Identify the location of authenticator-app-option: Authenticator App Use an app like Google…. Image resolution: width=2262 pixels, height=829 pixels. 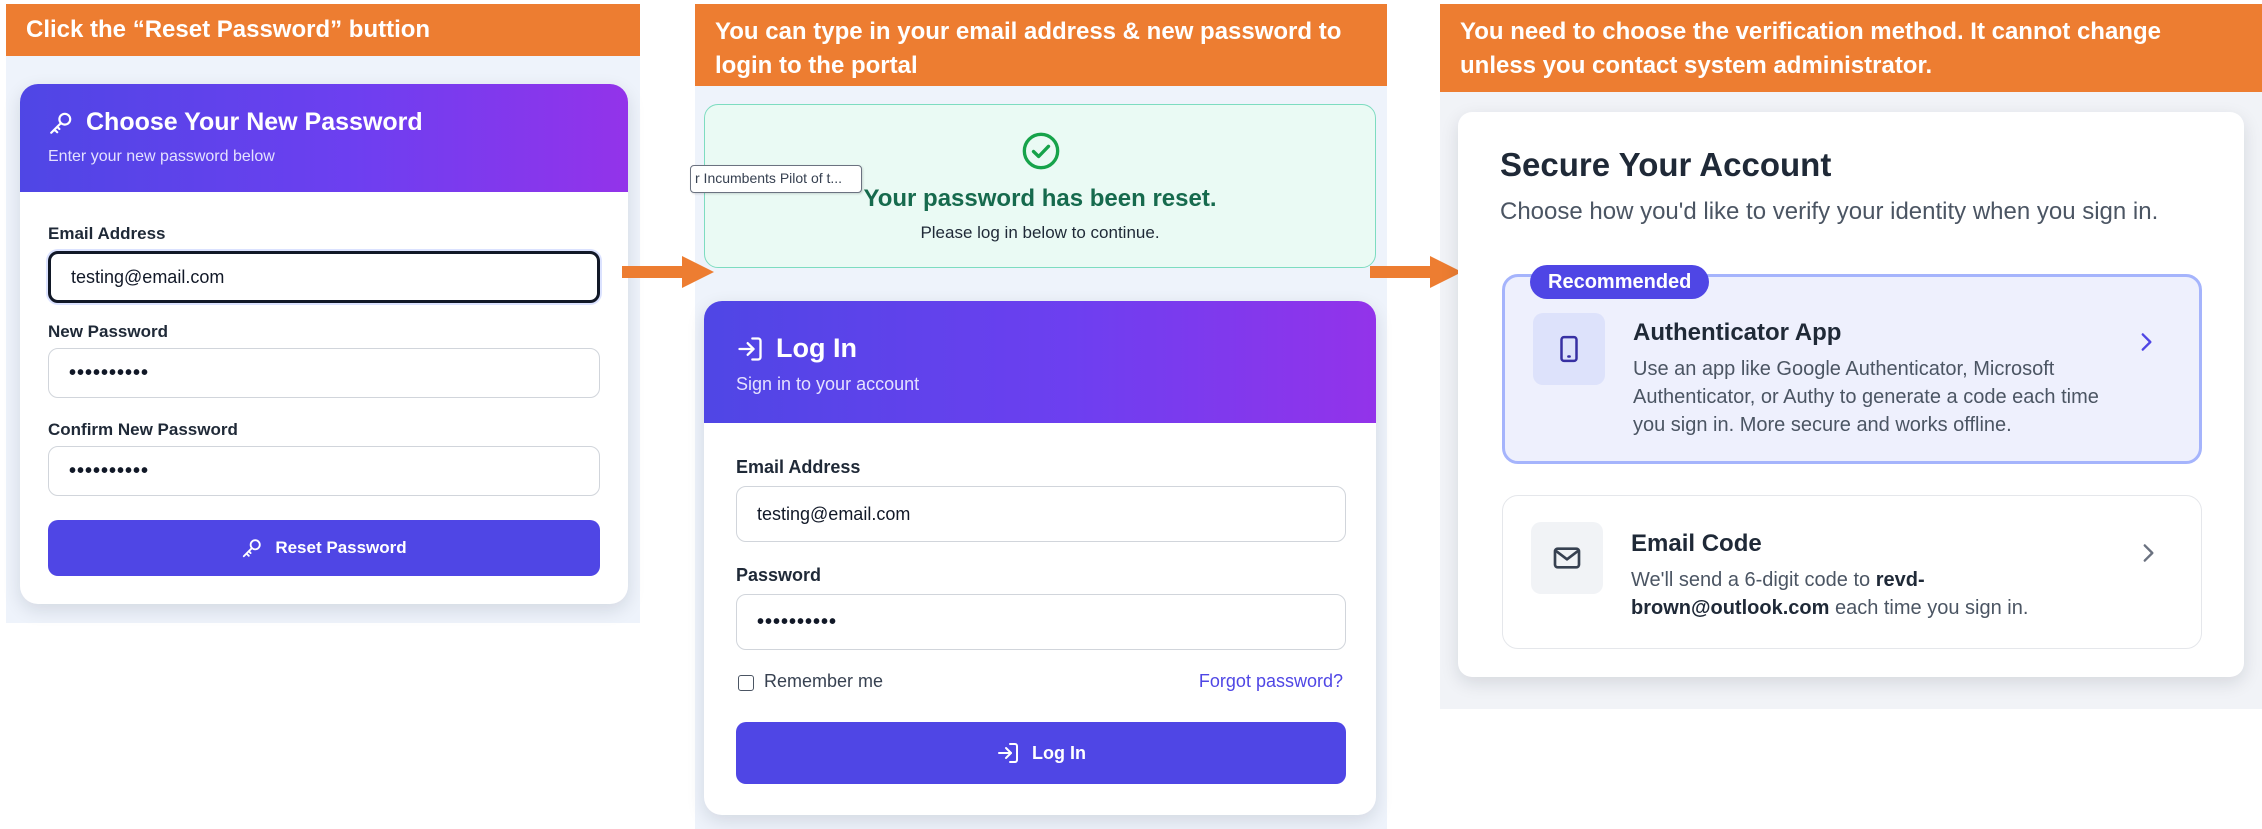
(1852, 369).